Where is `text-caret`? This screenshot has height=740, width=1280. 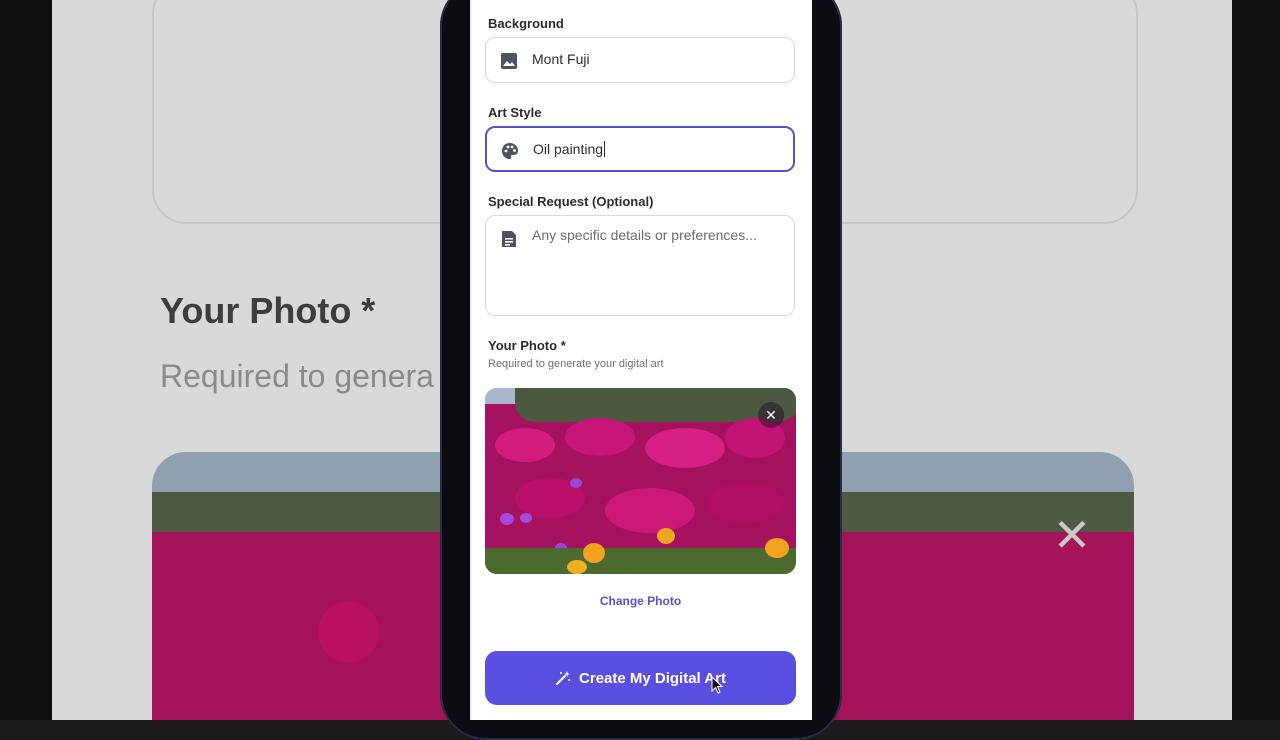 text-caret is located at coordinates (605, 149).